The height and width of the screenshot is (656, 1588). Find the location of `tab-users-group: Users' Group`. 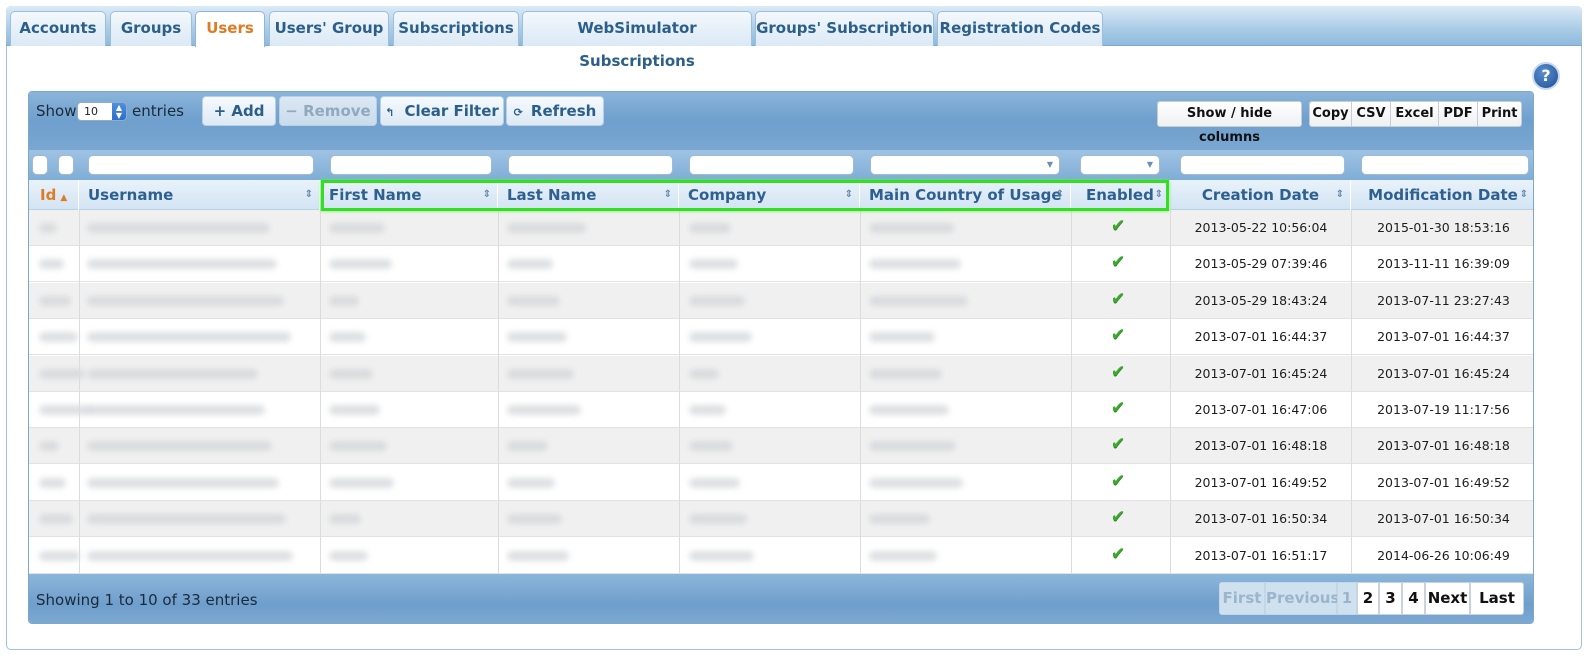

tab-users-group: Users' Group is located at coordinates (329, 28).